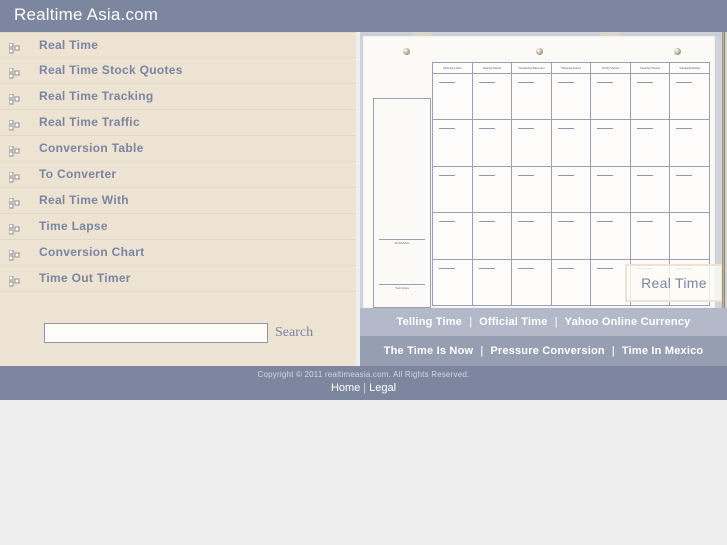  I want to click on sidebar-item-label: Time Out Timer, so click(85, 278).